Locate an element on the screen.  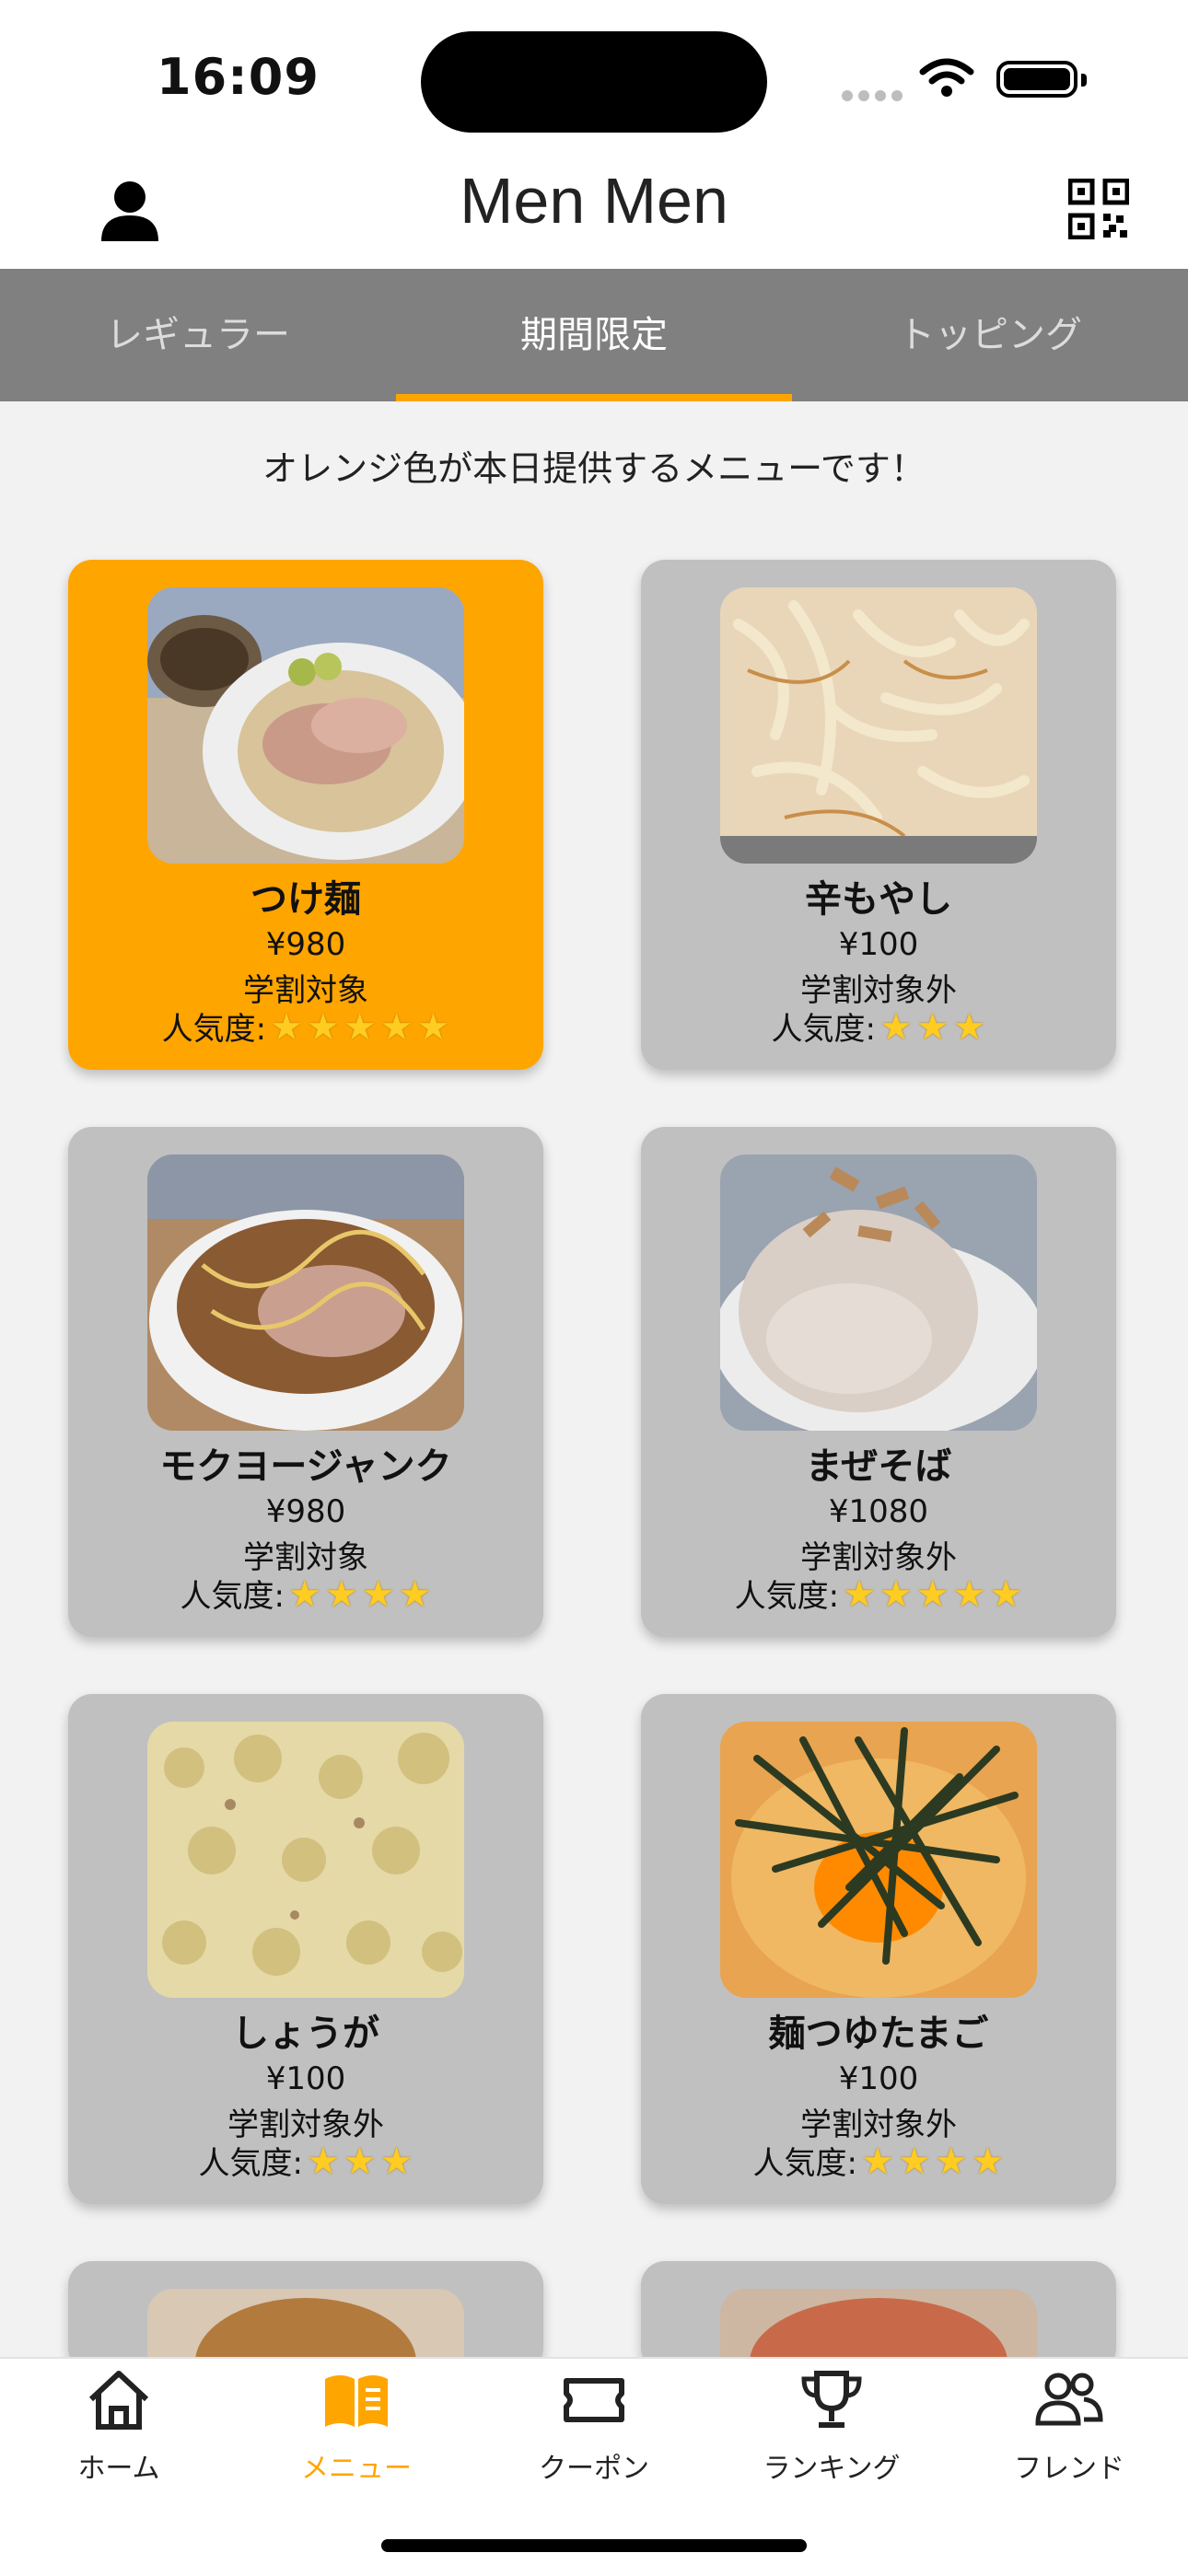
menu-name: モクヨージャンク is located at coordinates (305, 1466).